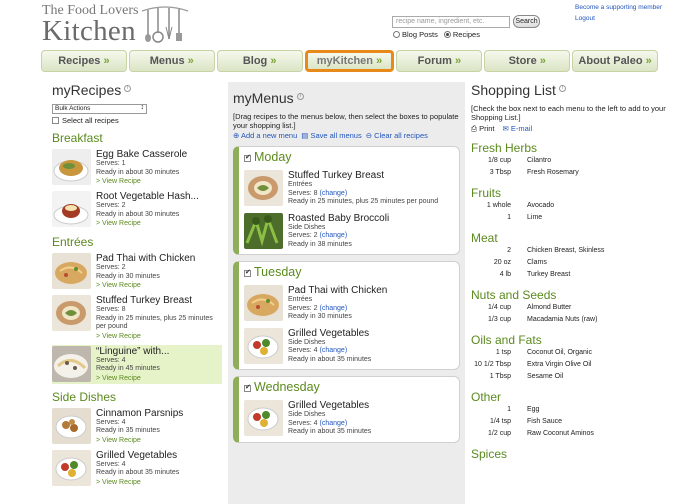 Image resolution: width=700 pixels, height=504 pixels. What do you see at coordinates (111, 163) in the screenshot?
I see `recipe-serves: Serves: 1` at bounding box center [111, 163].